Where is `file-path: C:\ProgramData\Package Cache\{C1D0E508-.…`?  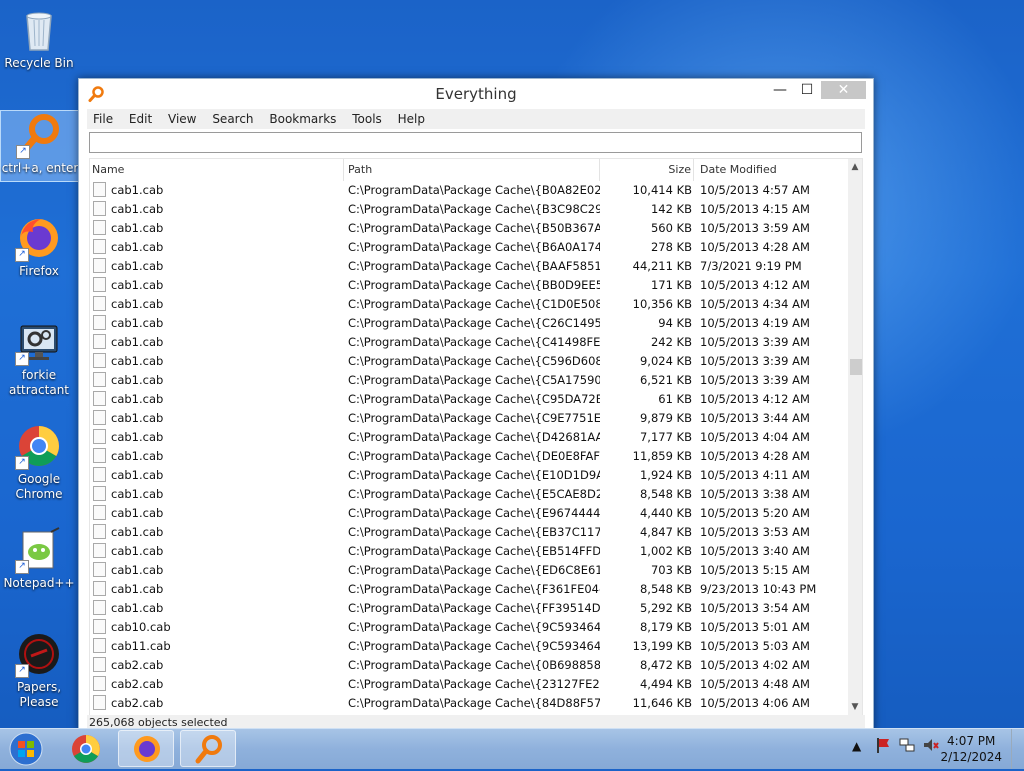 file-path: C:\ProgramData\Package Cache\{C1D0E508-.… is located at coordinates (474, 304).